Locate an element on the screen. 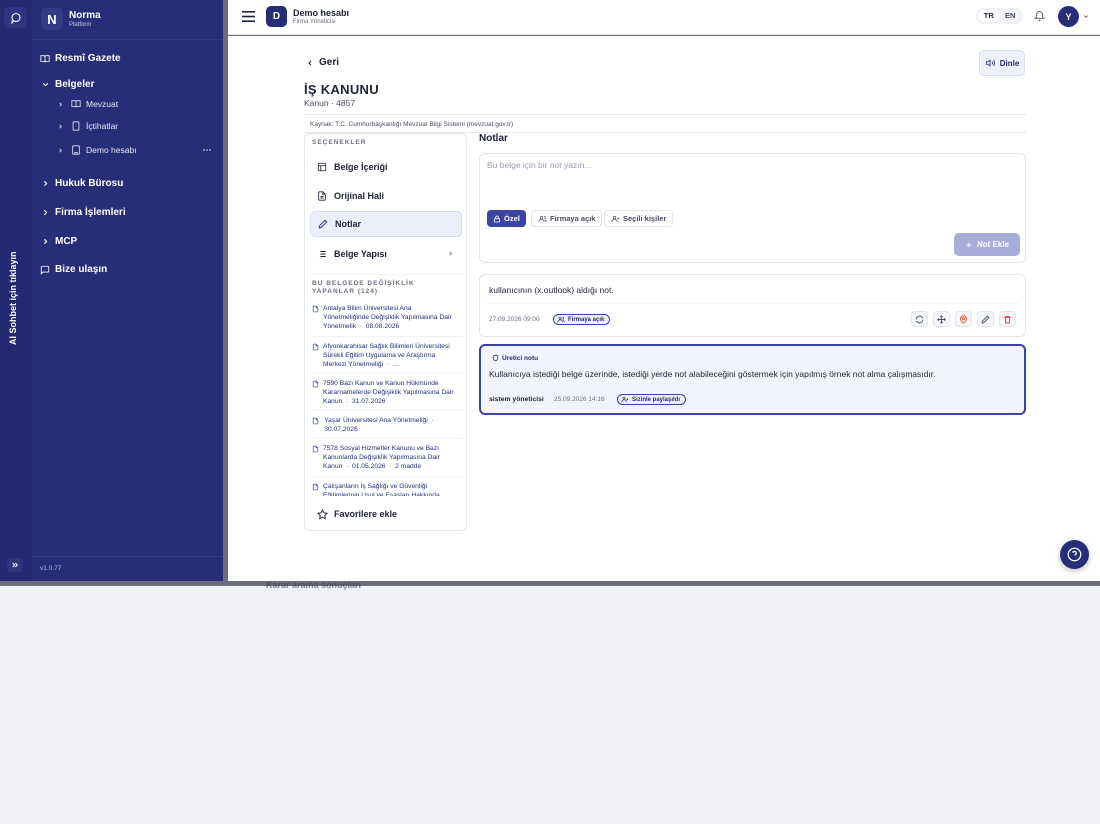 The height and width of the screenshot is (824, 1100). expand-sidebar-button is located at coordinates (15, 565).